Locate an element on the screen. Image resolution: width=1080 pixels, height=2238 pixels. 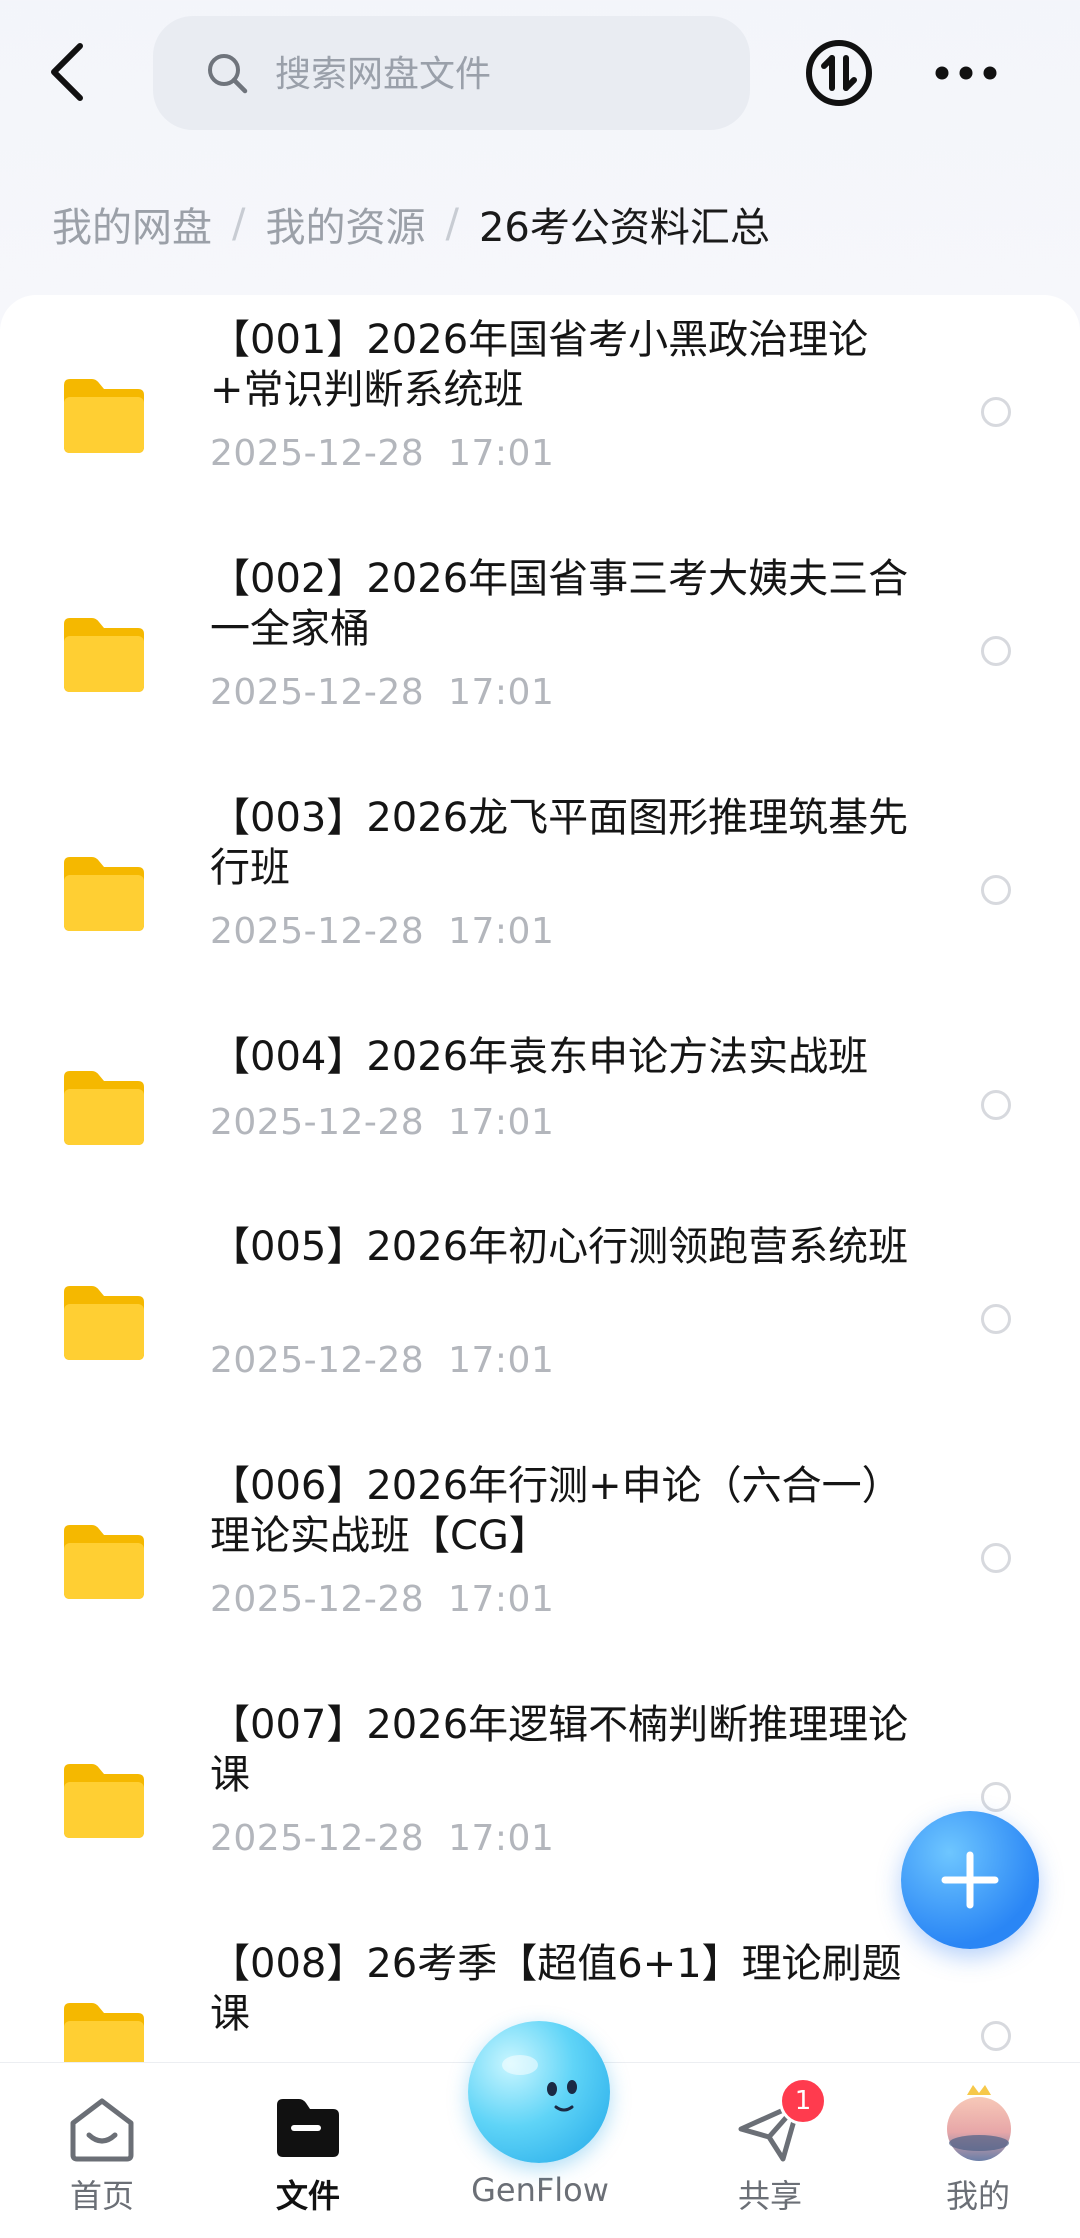
nav-label: 首页 is located at coordinates (101, 2196).